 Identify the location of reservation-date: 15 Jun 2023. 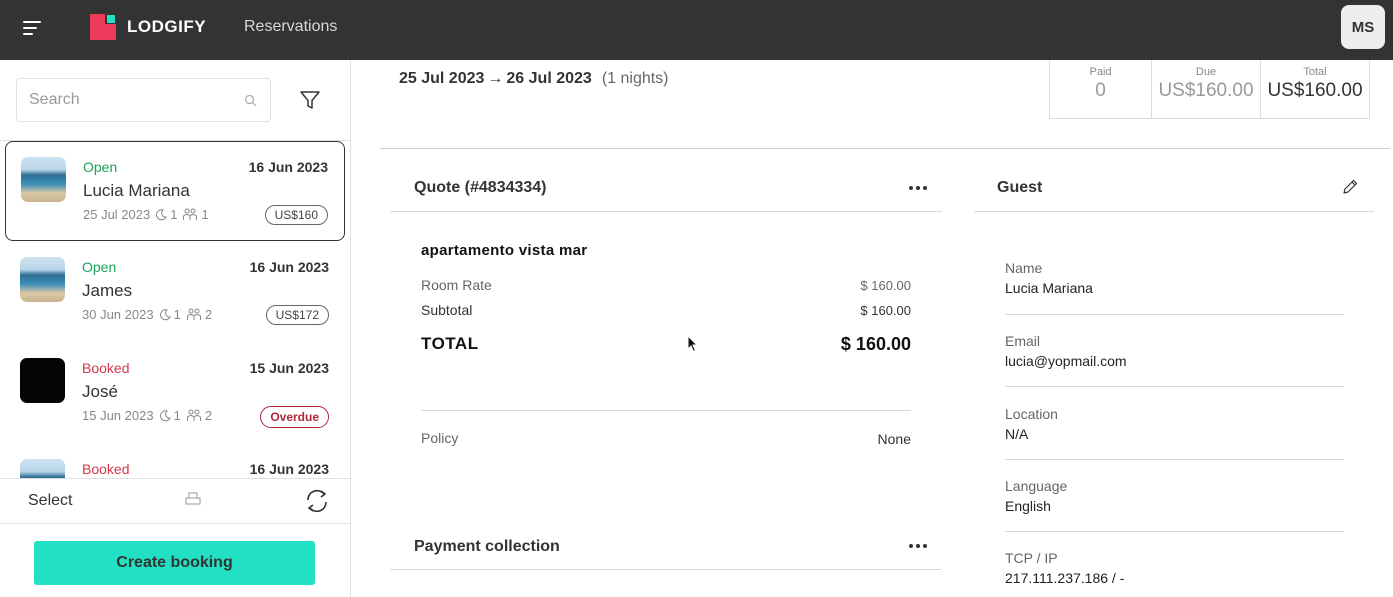
(289, 368).